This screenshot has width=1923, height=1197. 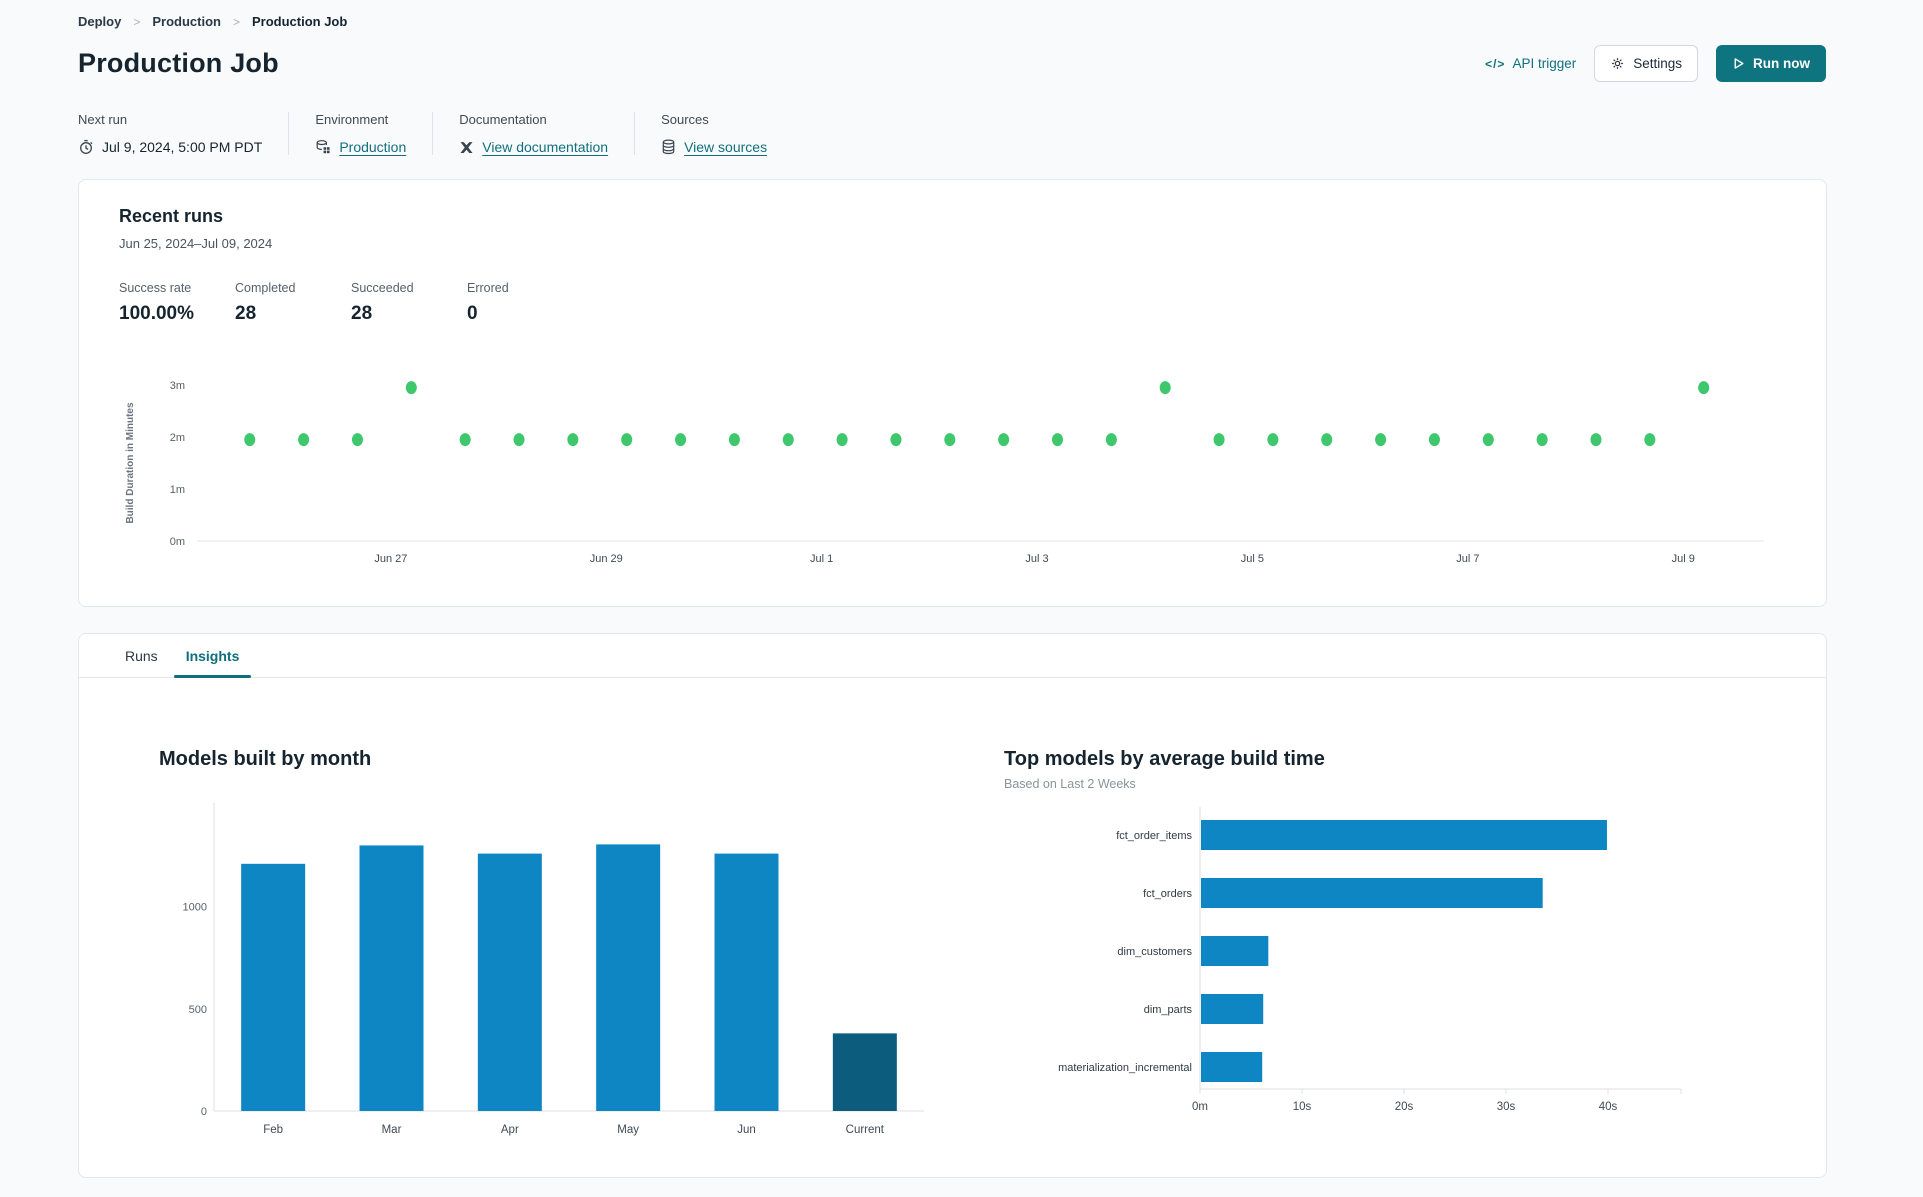 What do you see at coordinates (299, 21) in the screenshot?
I see `breadcrumb-production-job: Production Job` at bounding box center [299, 21].